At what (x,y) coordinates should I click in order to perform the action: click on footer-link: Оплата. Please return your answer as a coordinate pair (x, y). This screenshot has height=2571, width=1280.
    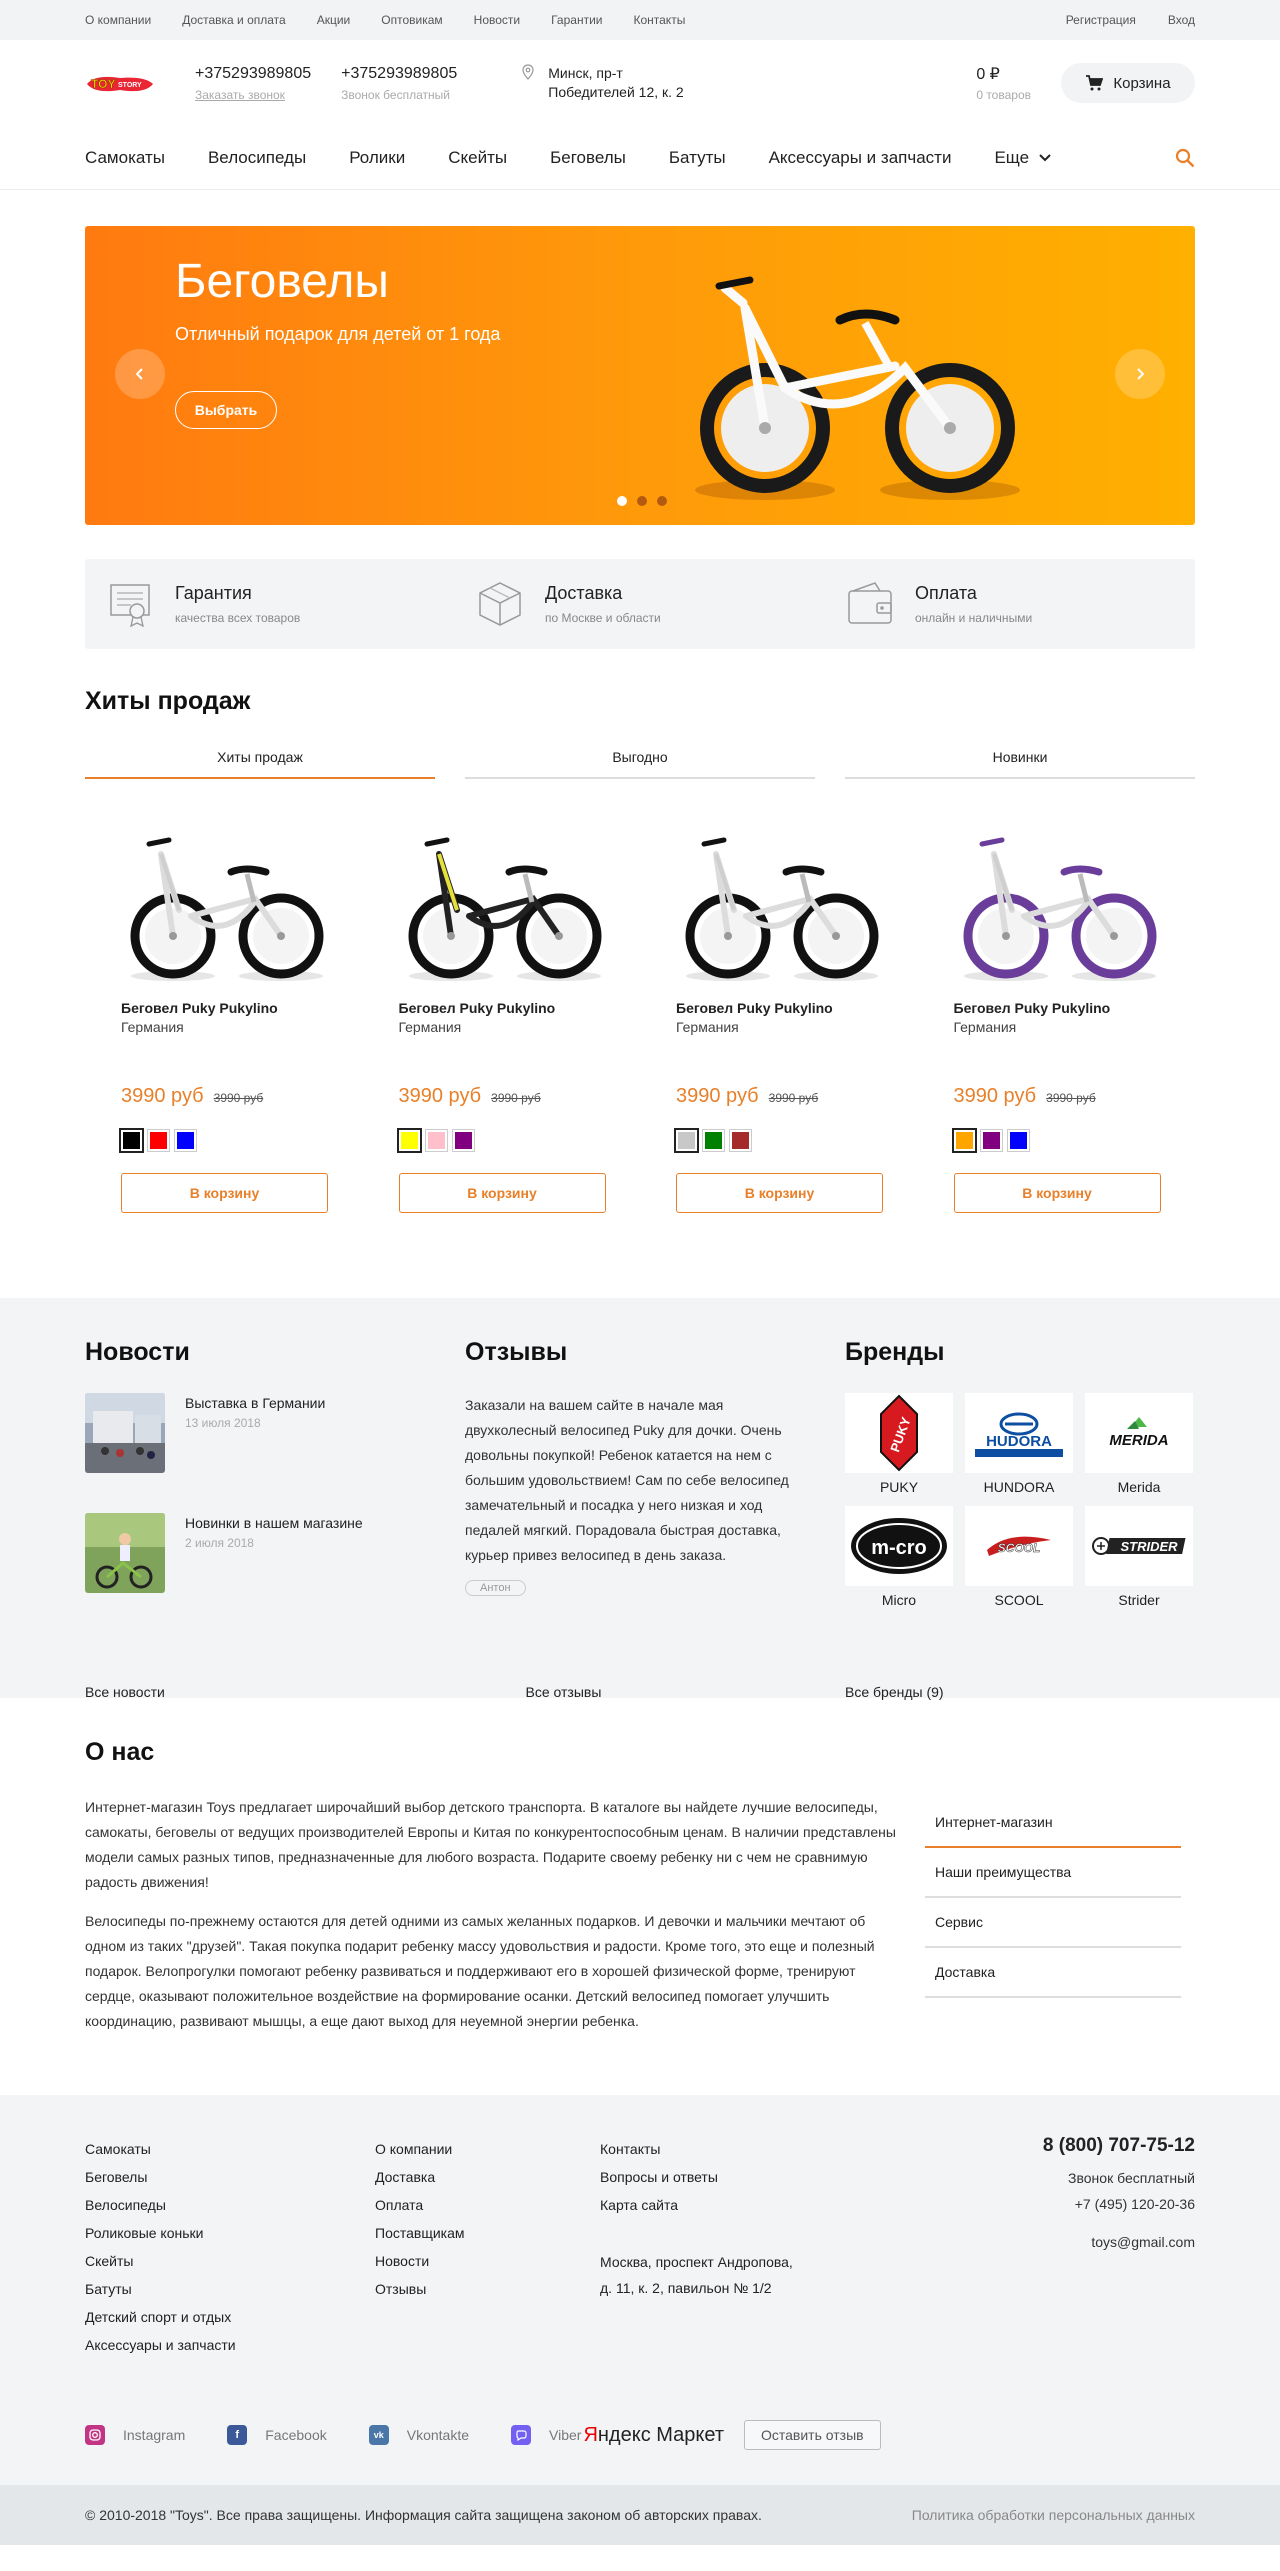
    Looking at the image, I should click on (487, 2205).